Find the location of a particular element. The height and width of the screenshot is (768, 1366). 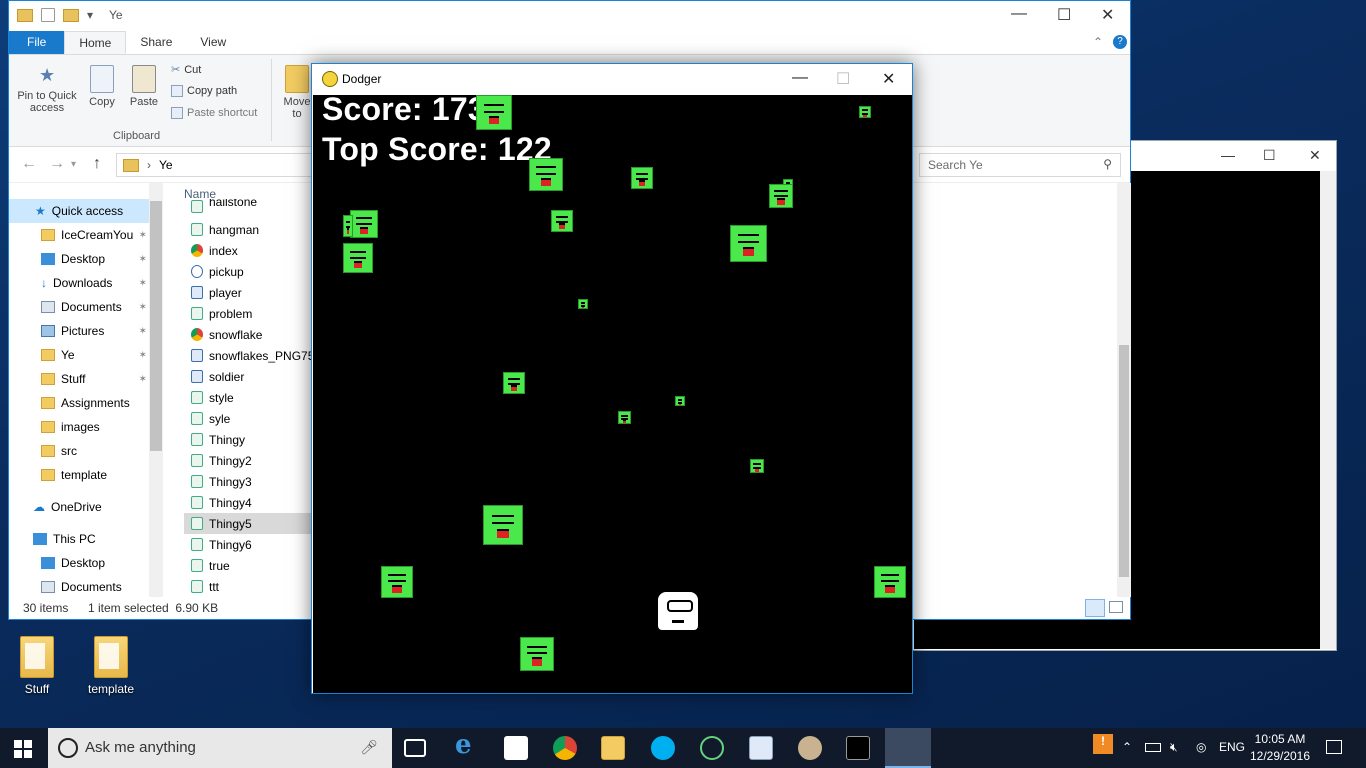

cut-button: ✂ Cut is located at coordinates (186, 70).